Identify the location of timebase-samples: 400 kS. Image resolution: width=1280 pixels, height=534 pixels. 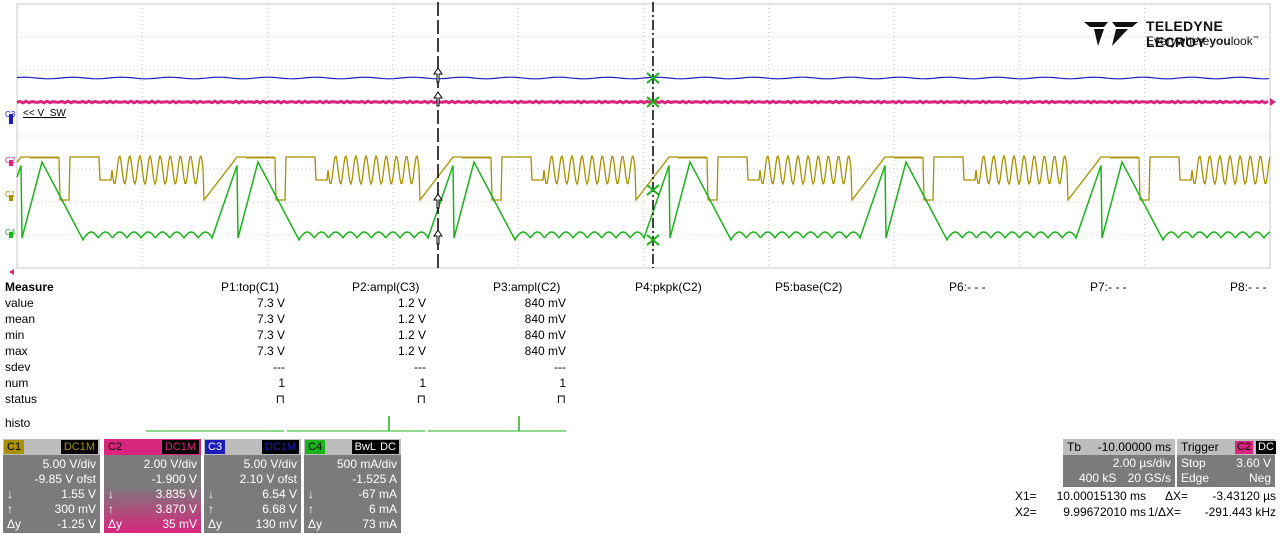
(1098, 478).